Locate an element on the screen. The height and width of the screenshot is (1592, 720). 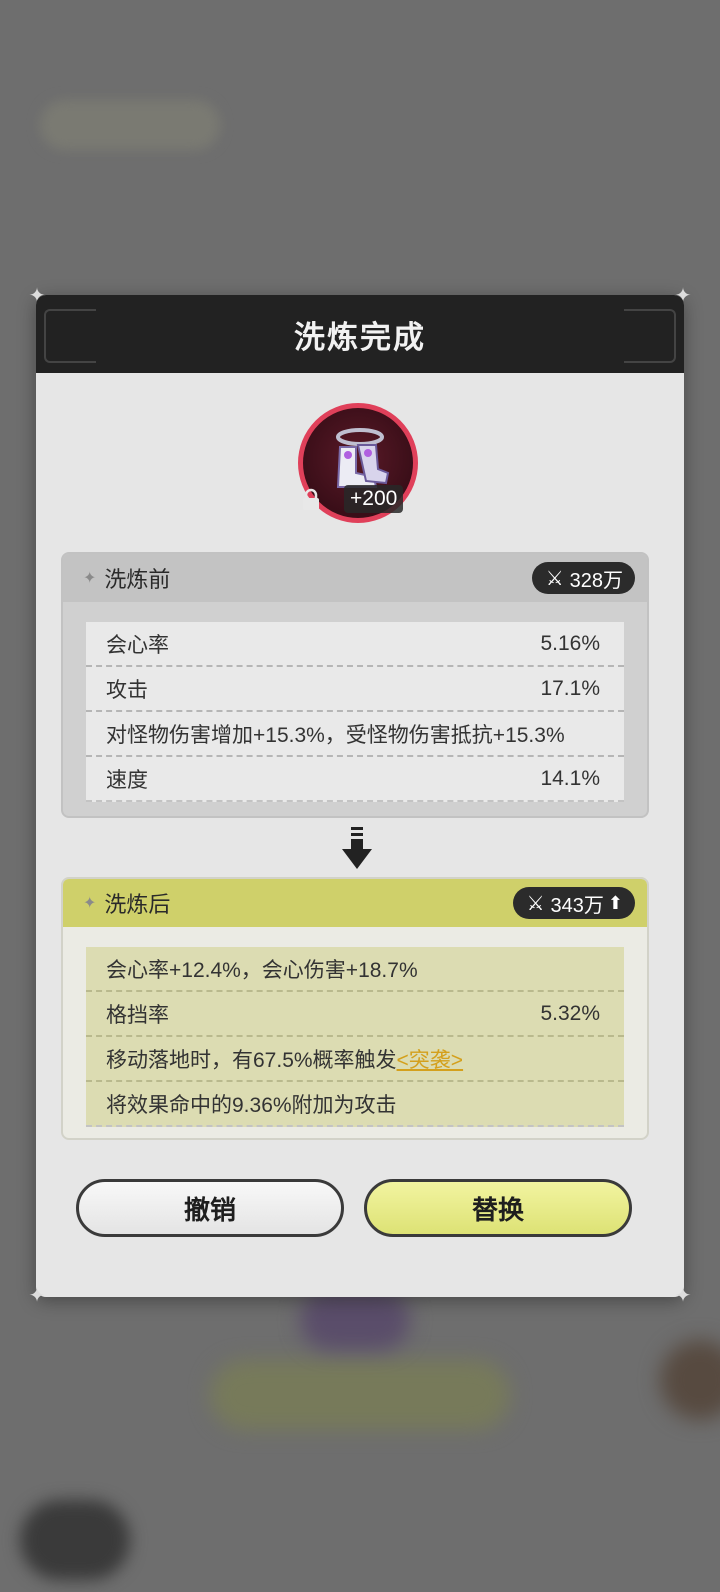
stat-row: 对怪物伤害增加+15.3%，受怪物伤害抵抗+15.3% is located at coordinates (355, 734).